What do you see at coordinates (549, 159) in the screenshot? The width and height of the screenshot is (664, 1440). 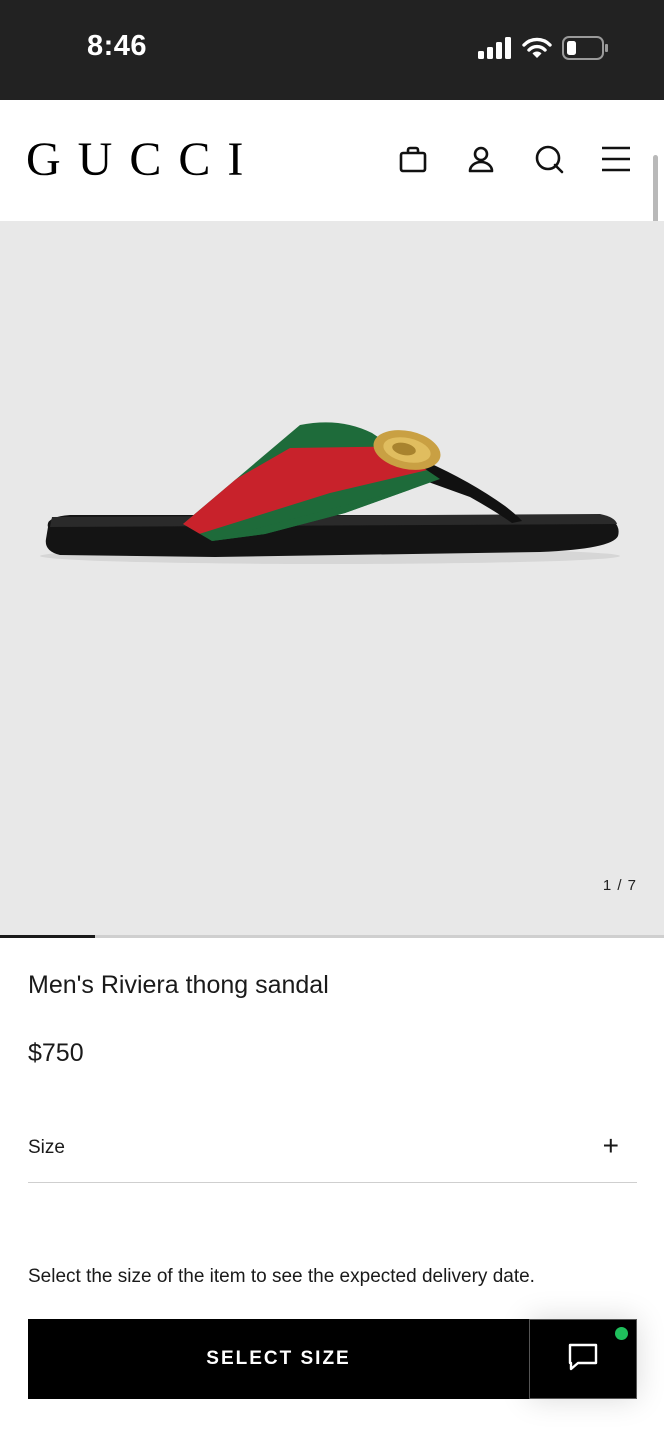 I see `search-icon` at bounding box center [549, 159].